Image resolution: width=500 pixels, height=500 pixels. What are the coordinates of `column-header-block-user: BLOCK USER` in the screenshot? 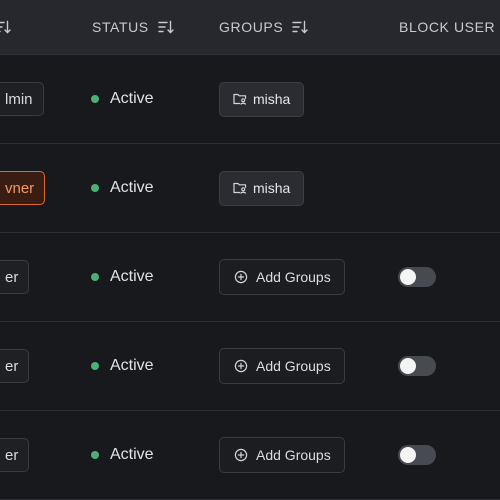 It's located at (449, 27).